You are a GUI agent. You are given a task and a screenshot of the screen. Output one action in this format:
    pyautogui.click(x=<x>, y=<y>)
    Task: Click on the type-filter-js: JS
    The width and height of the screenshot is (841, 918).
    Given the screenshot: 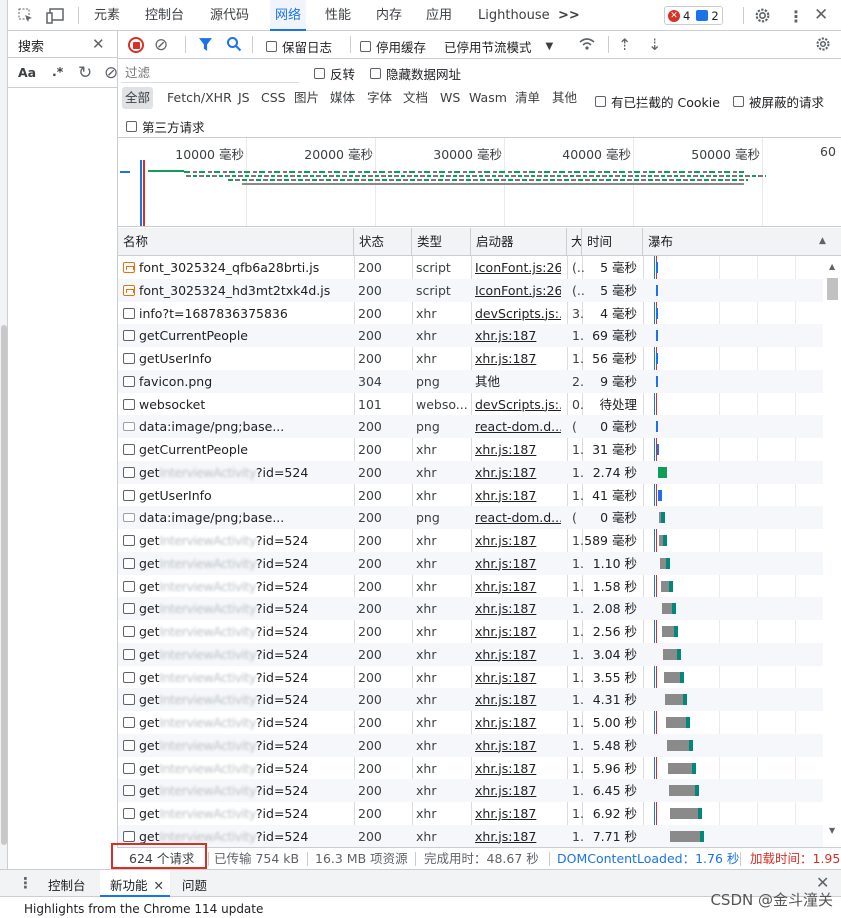 What is the action you would take?
    pyautogui.click(x=244, y=98)
    